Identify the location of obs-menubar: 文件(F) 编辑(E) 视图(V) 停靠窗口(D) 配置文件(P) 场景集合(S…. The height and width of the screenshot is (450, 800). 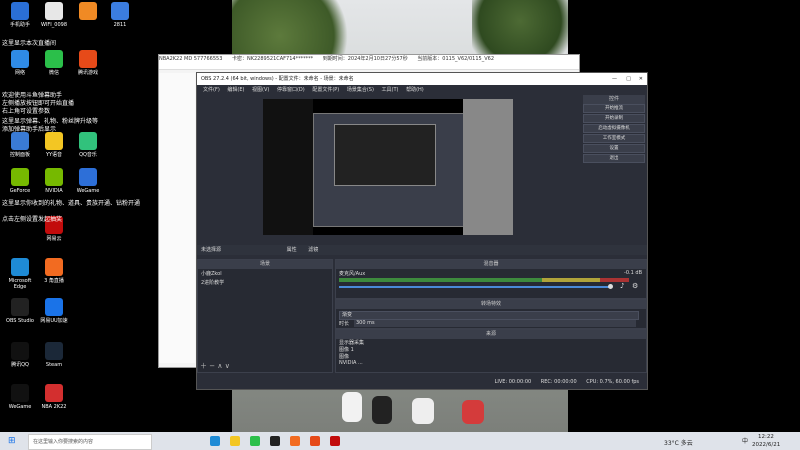
(422, 90).